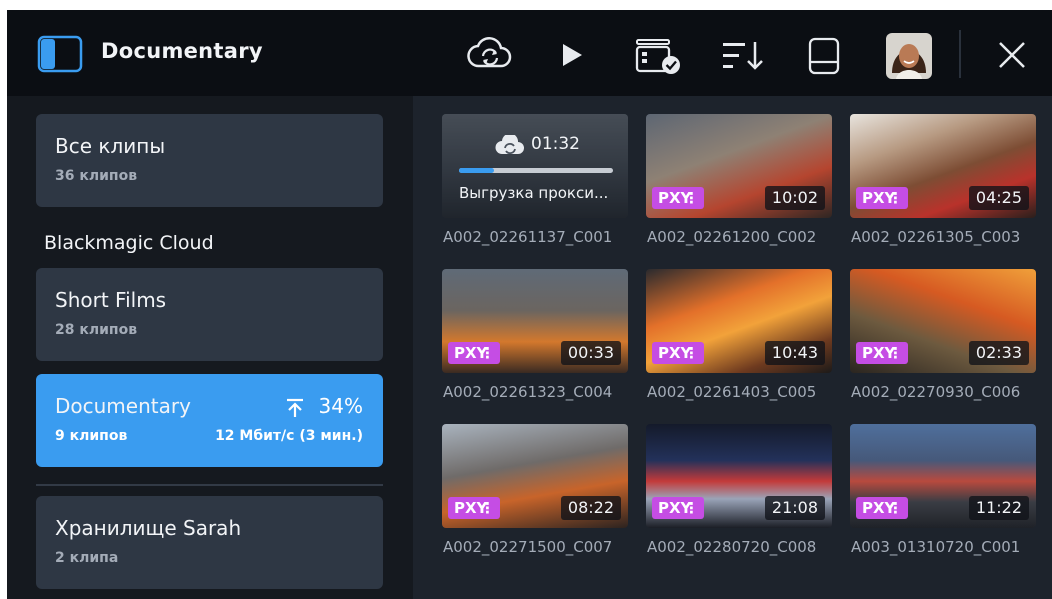  I want to click on upload-progress: 34%, so click(340, 406).